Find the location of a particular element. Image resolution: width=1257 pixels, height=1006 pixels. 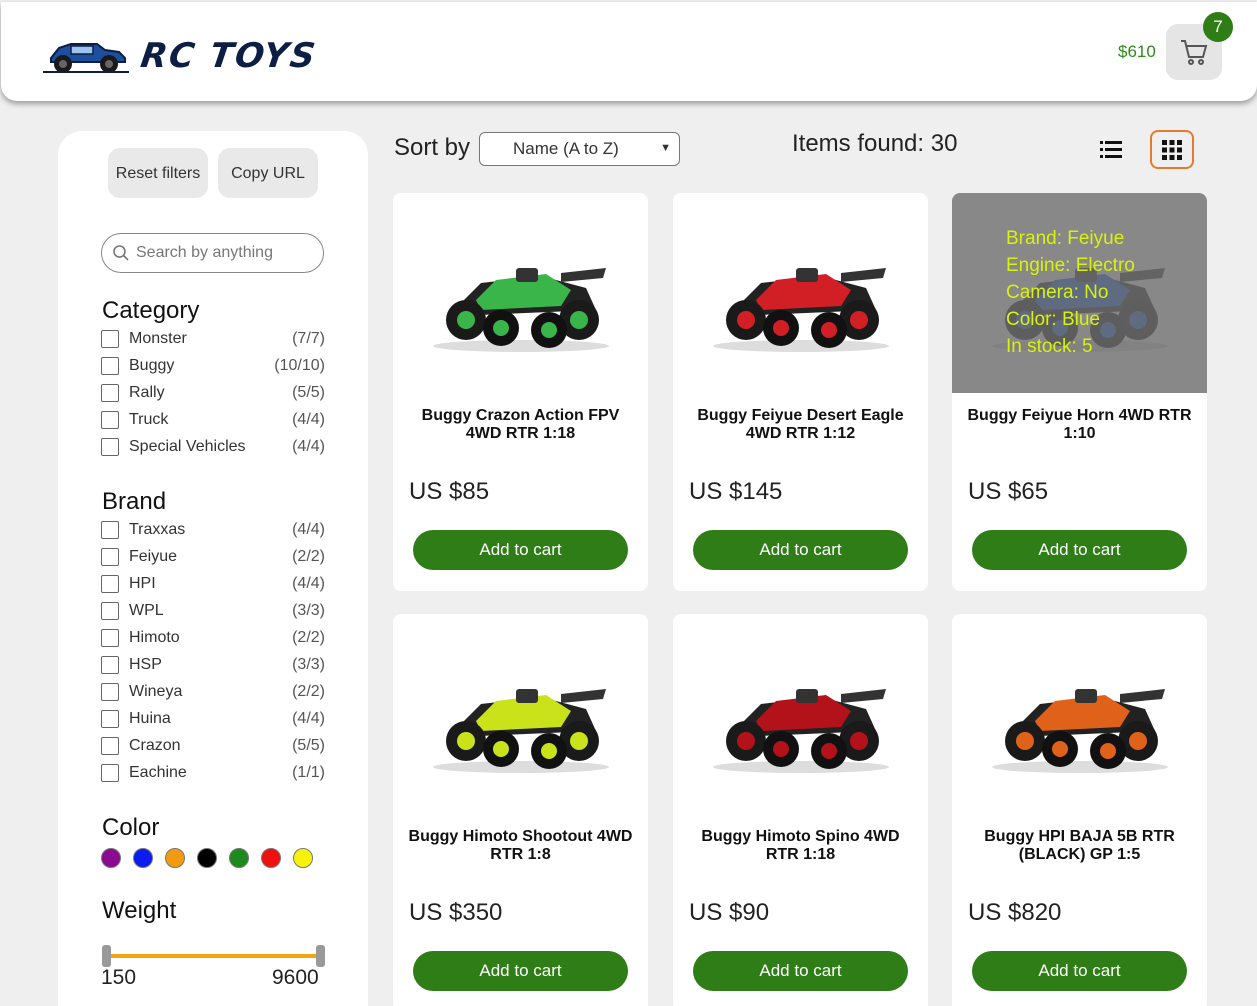

category-option-special-vehicles: Special Vehicles (4/4) is located at coordinates (213, 447).